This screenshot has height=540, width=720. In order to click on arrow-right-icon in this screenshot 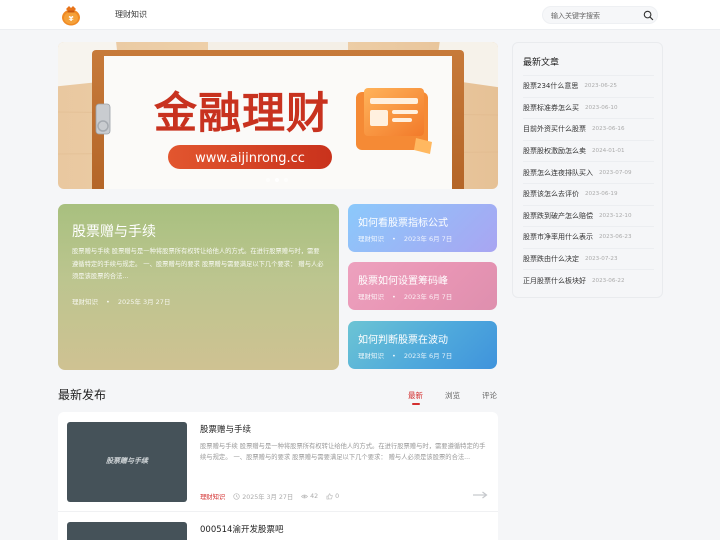, I will do `click(480, 495)`.